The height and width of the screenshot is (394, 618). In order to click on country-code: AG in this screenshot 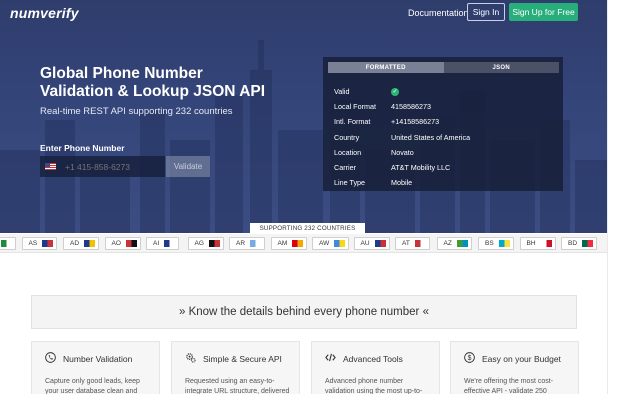, I will do `click(199, 243)`.